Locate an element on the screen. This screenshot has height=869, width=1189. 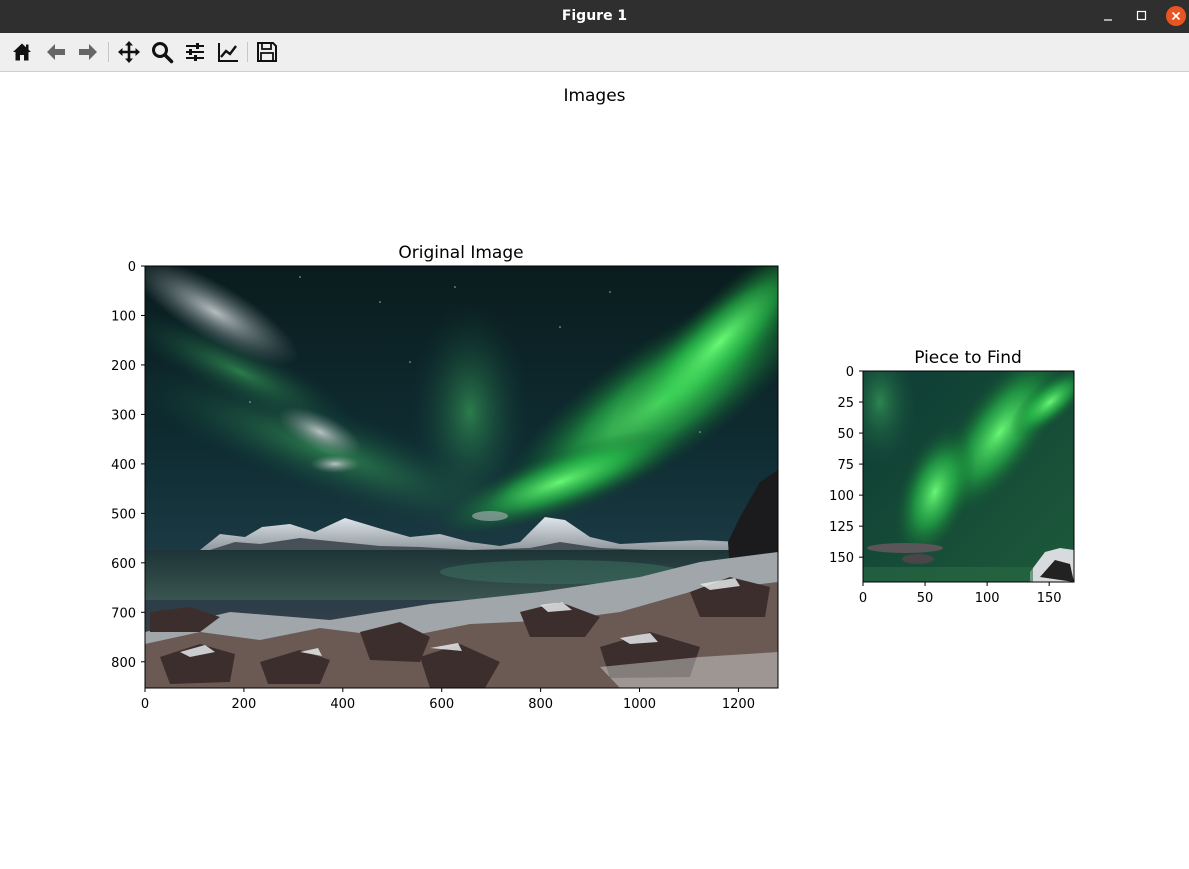
configure-subplots-icon is located at coordinates (195, 52).